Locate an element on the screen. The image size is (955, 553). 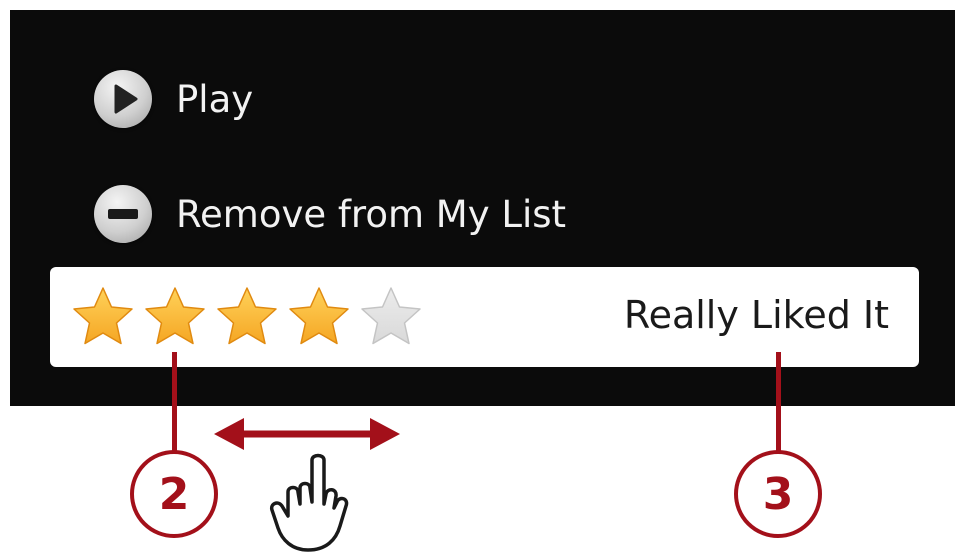
callout-3: 3 is located at coordinates (778, 494).